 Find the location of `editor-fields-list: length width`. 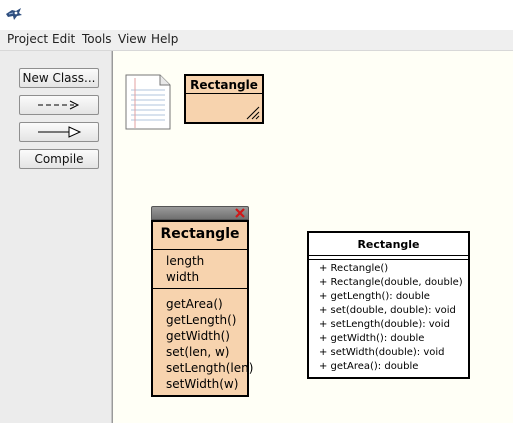

editor-fields-list: length width is located at coordinates (185, 269).